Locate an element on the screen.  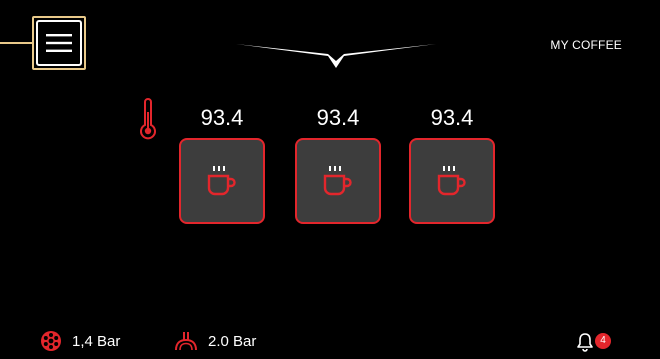
notification-count-badge: 4 is located at coordinates (603, 341).